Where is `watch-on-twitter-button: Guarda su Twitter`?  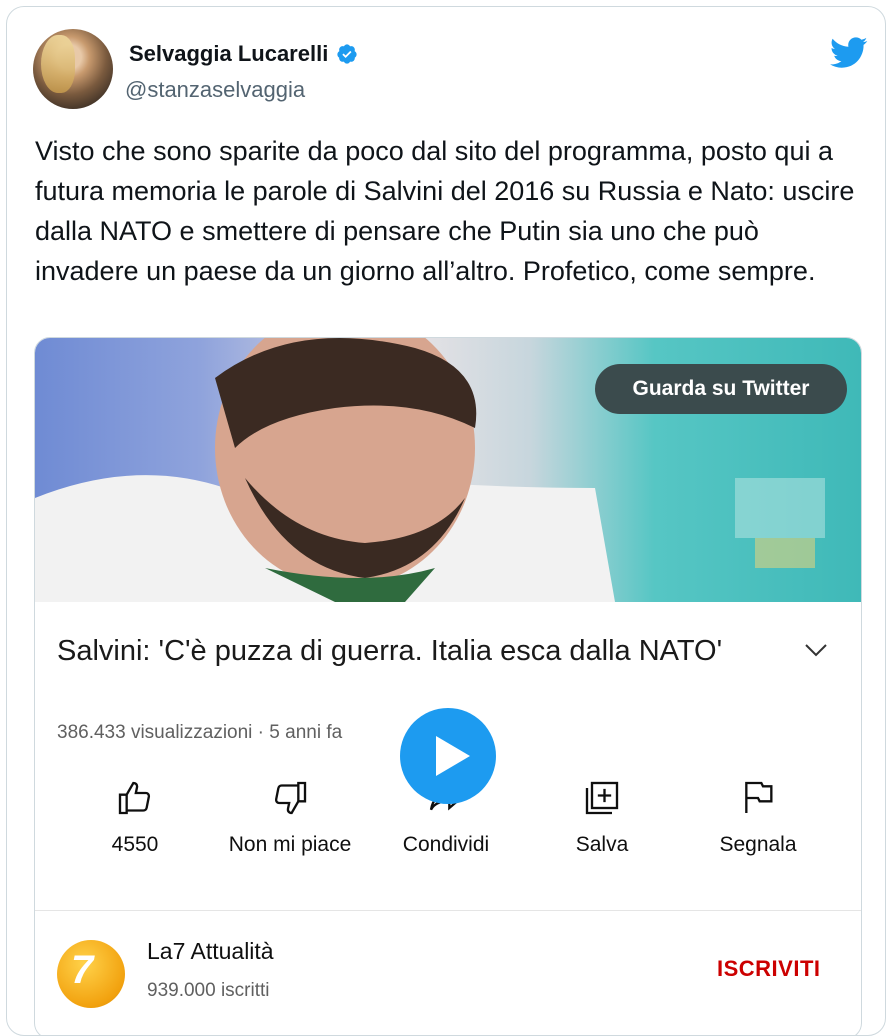 watch-on-twitter-button: Guarda su Twitter is located at coordinates (721, 389).